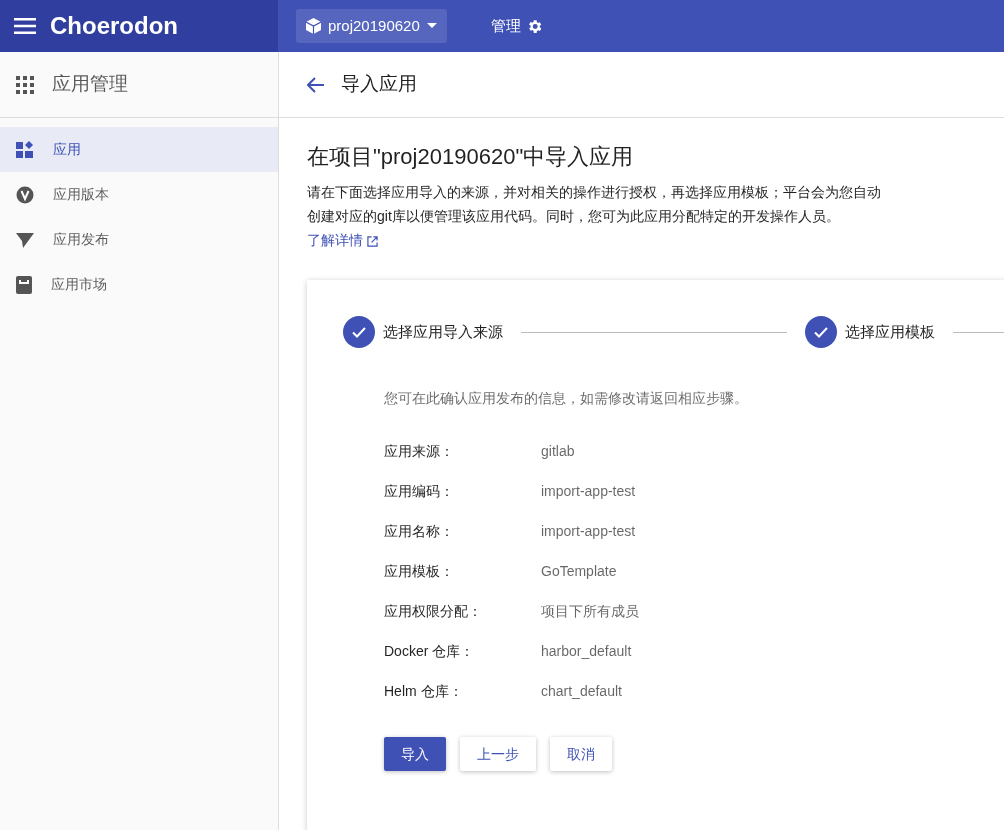 This screenshot has height=830, width=1004. What do you see at coordinates (316, 84) in the screenshot?
I see `back-arrow-icon` at bounding box center [316, 84].